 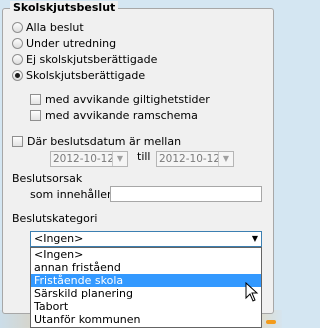 What do you see at coordinates (186, 194) in the screenshot?
I see `beslutsorsak-input` at bounding box center [186, 194].